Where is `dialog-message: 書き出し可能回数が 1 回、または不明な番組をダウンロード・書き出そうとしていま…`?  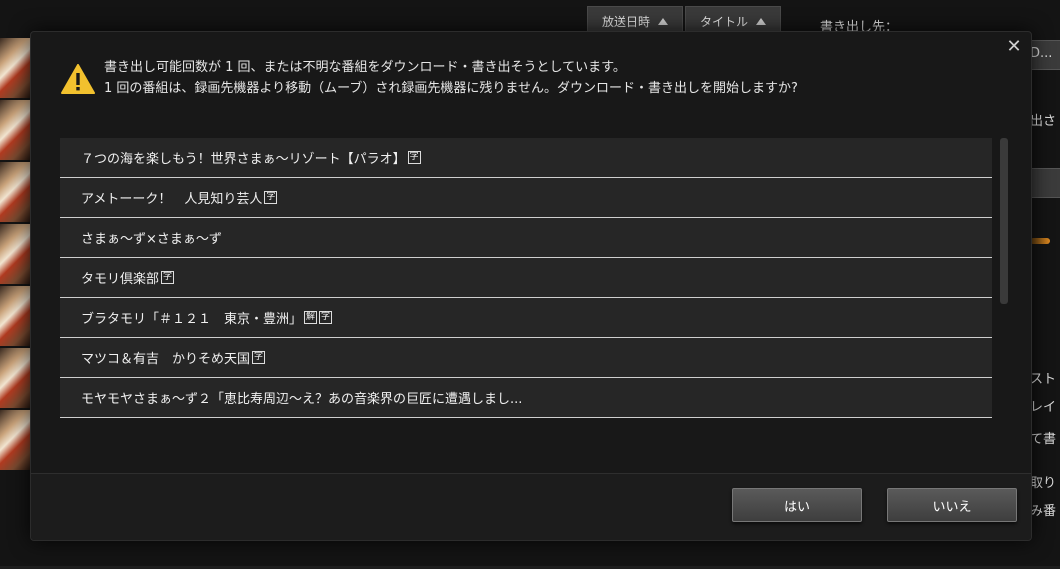
dialog-message: 書き出し可能回数が 1 回、または不明な番組をダウンロード・書き出そうとしていま… is located at coordinates (451, 78).